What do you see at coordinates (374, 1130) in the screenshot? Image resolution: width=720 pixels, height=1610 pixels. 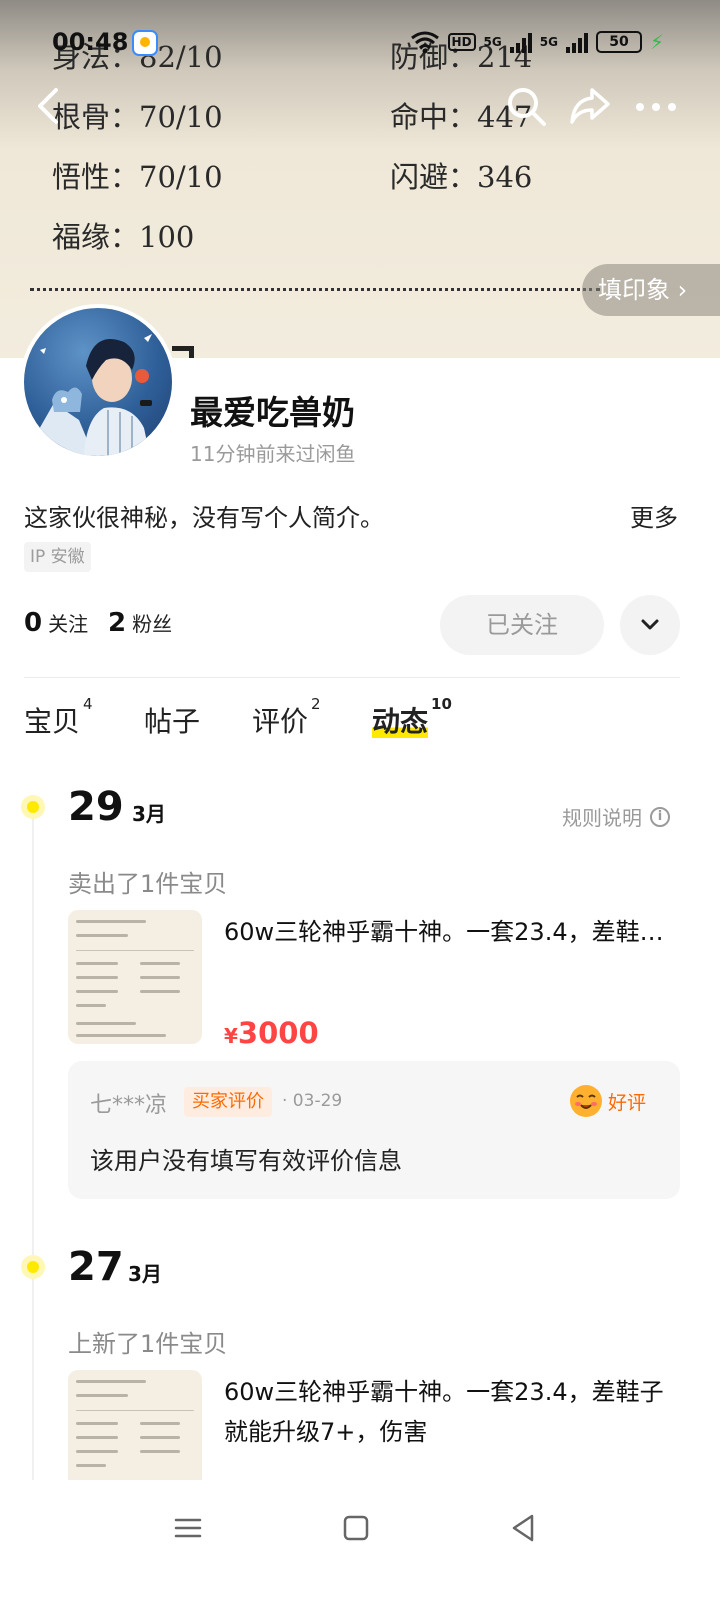 I see `buyer-review-card: 七***凉 买家评价 · 03-29 好评 该用户没有填写有效评价信息` at bounding box center [374, 1130].